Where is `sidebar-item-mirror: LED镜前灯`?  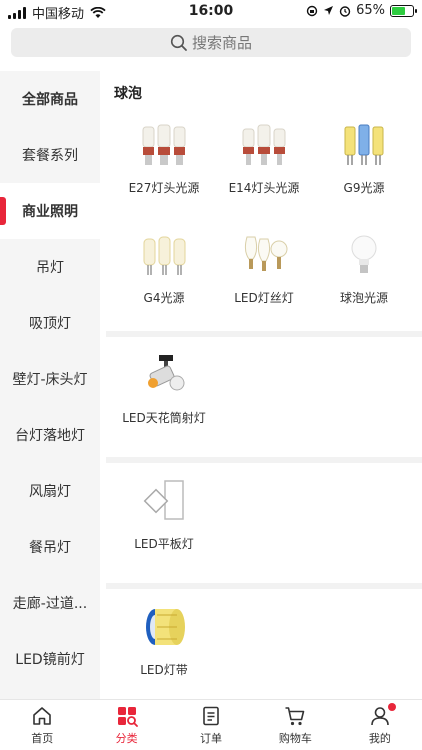
sidebar-item-mirror: LED镜前灯 is located at coordinates (50, 659).